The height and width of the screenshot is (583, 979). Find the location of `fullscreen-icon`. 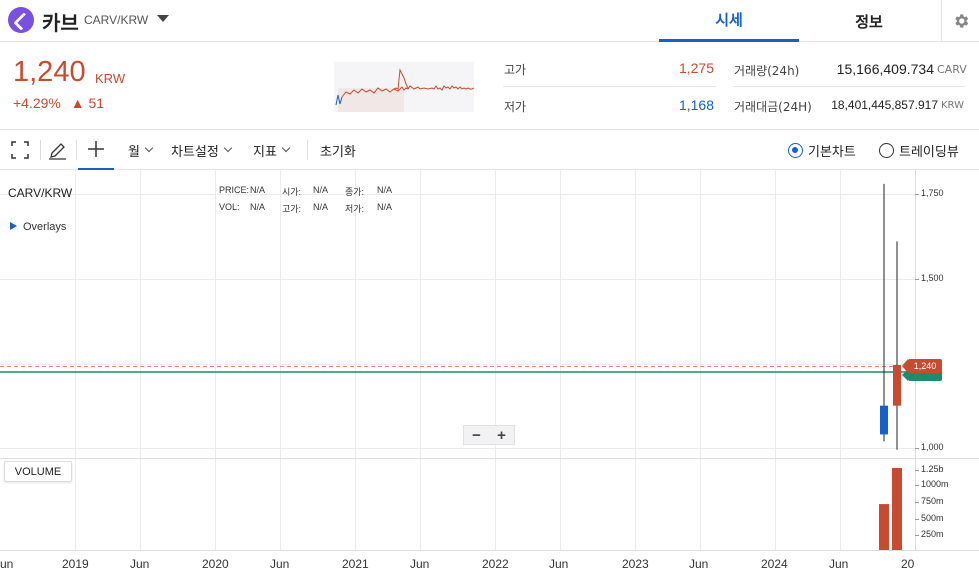

fullscreen-icon is located at coordinates (21, 150).